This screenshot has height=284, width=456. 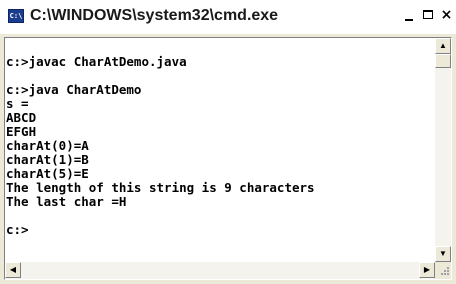 What do you see at coordinates (96, 61) in the screenshot?
I see `console-line: c:>javac CharAtDemo.java` at bounding box center [96, 61].